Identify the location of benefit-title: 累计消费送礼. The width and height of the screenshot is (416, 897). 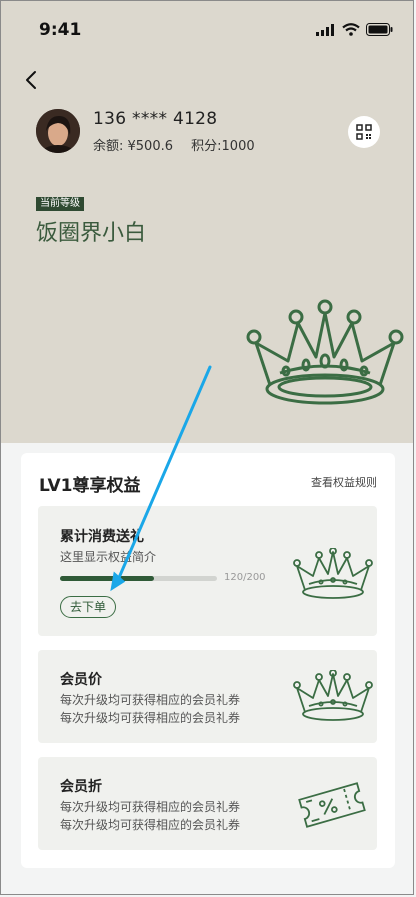
(102, 537).